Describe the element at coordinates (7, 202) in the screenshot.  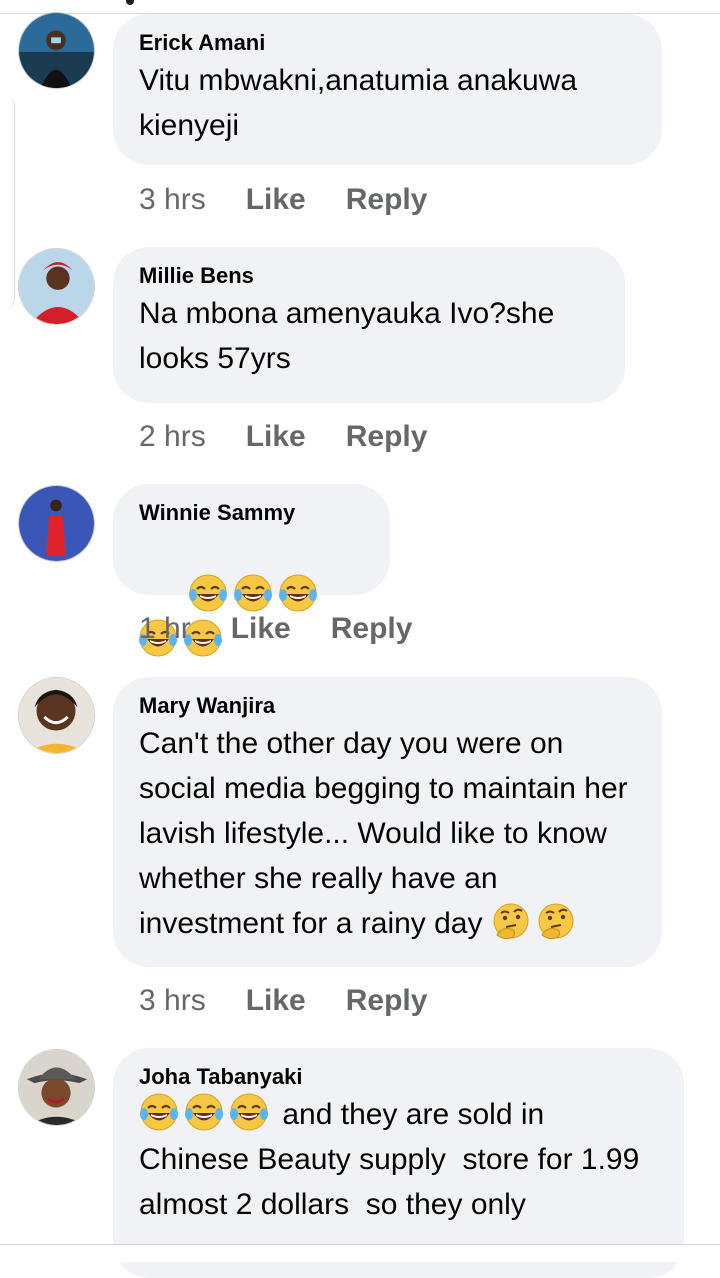
I see `side-panel-edge` at that location.